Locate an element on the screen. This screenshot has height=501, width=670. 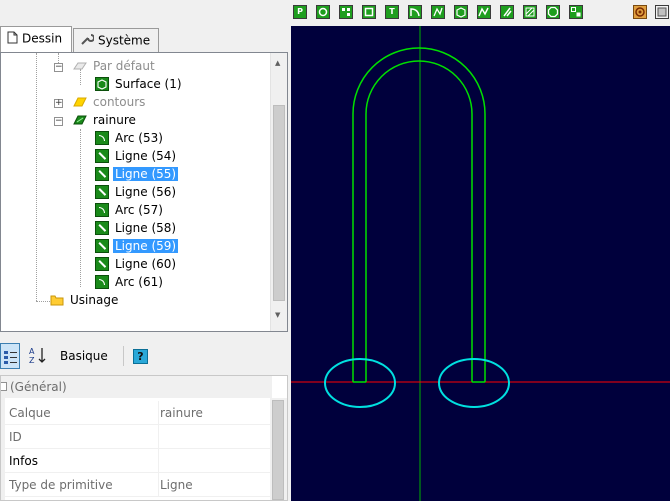
category-collapse-icon is located at coordinates (4, 386).